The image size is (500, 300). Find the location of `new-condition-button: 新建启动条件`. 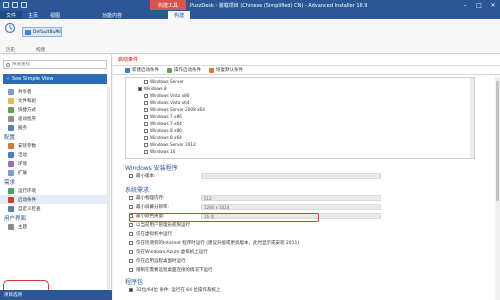

new-condition-button: 新建启动条件 is located at coordinates (142, 70).